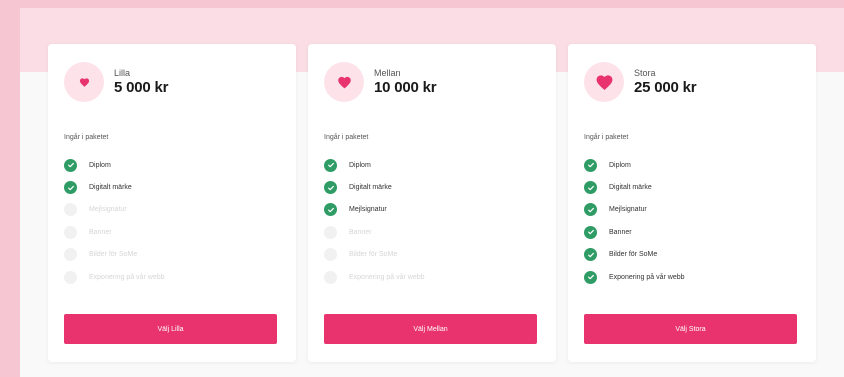 The height and width of the screenshot is (377, 844). I want to click on choose-plan-button: Välj Stora, so click(690, 329).